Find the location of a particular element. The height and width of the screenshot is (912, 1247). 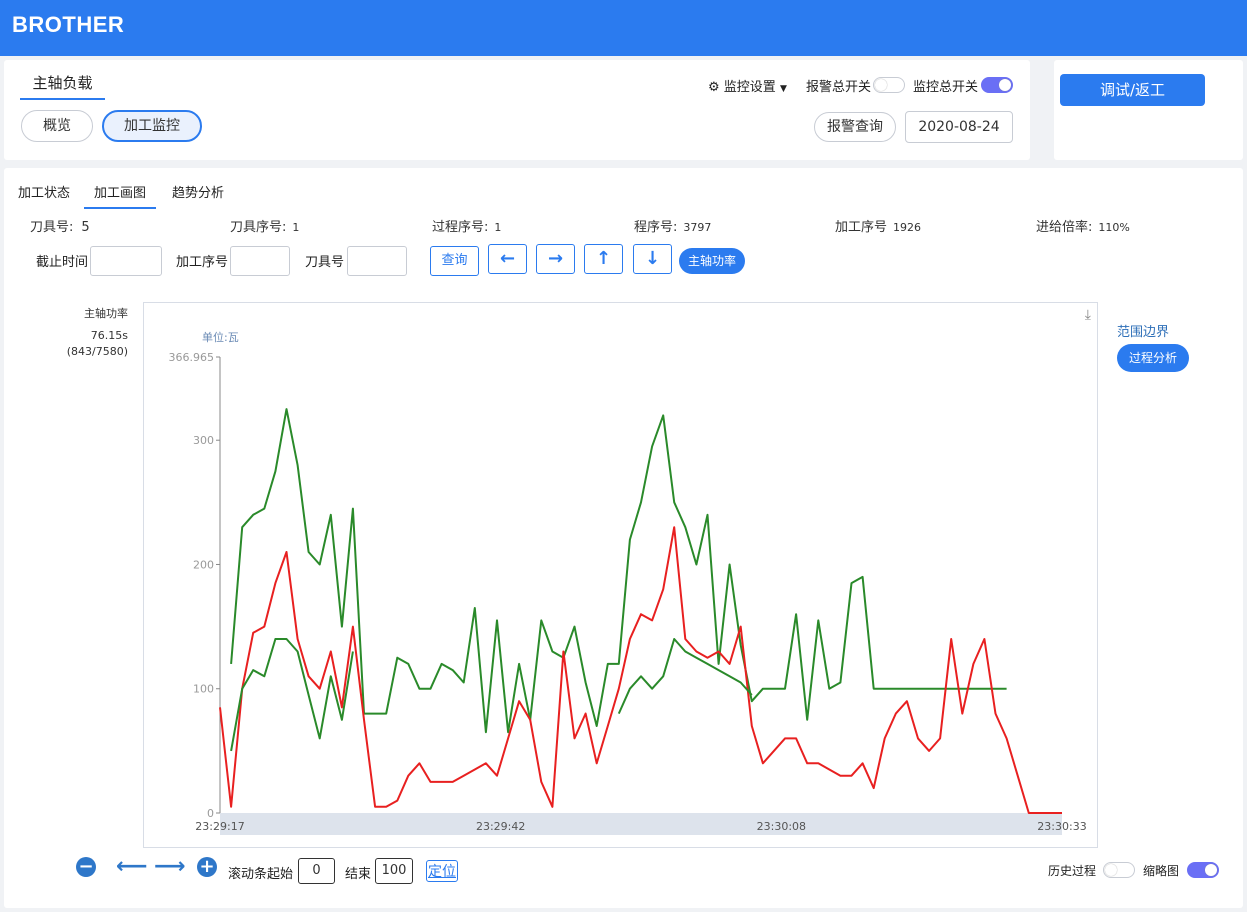

scroll-end-label: 结束 is located at coordinates (358, 874).